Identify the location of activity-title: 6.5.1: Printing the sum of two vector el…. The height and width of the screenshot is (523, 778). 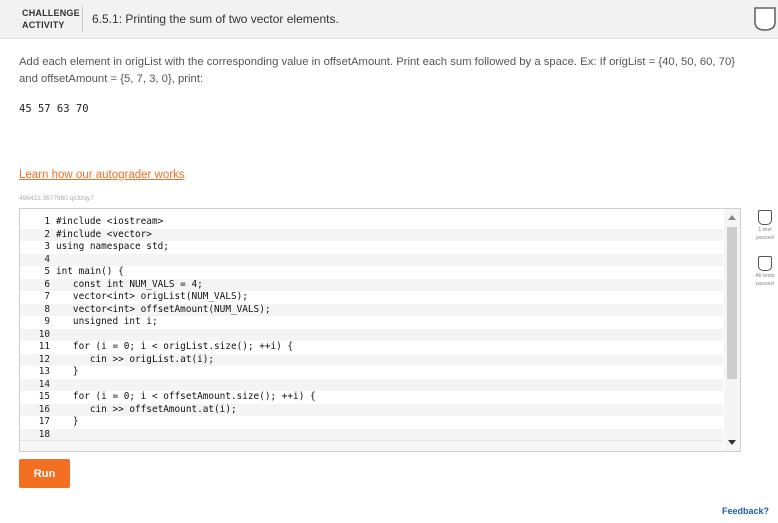
(215, 19).